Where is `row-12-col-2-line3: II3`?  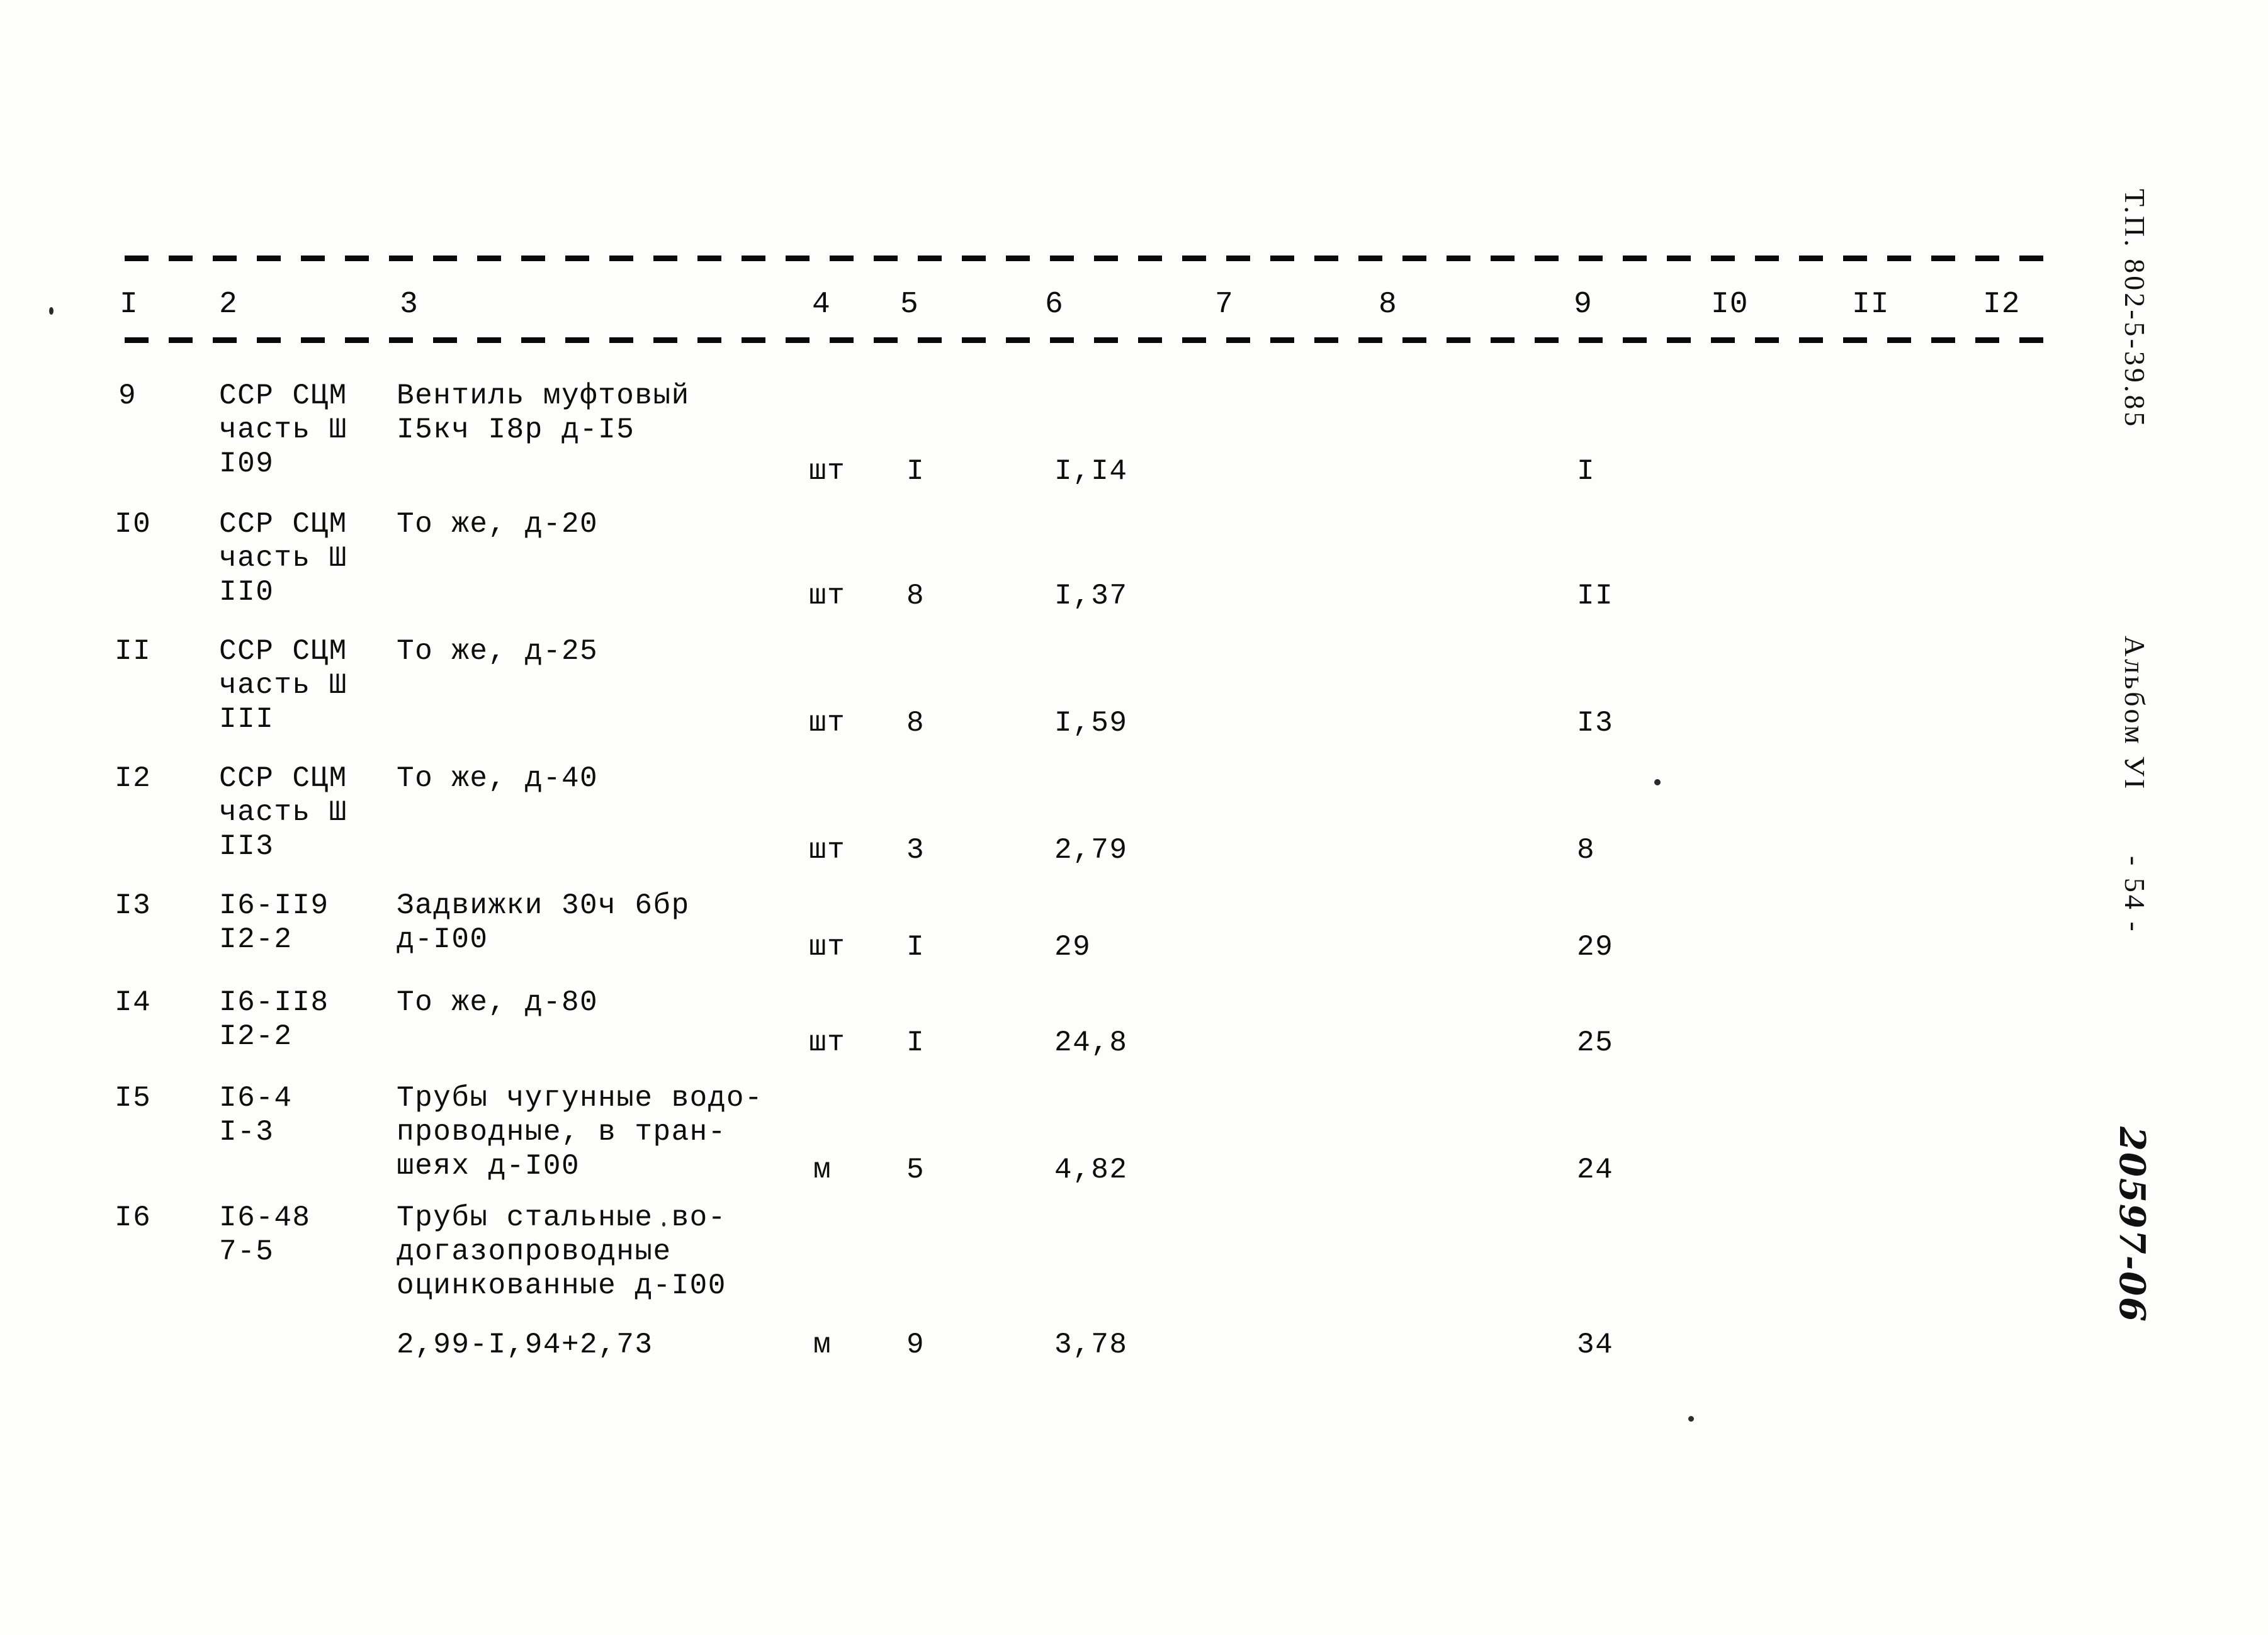
row-12-col-2-line3: II3 is located at coordinates (246, 846).